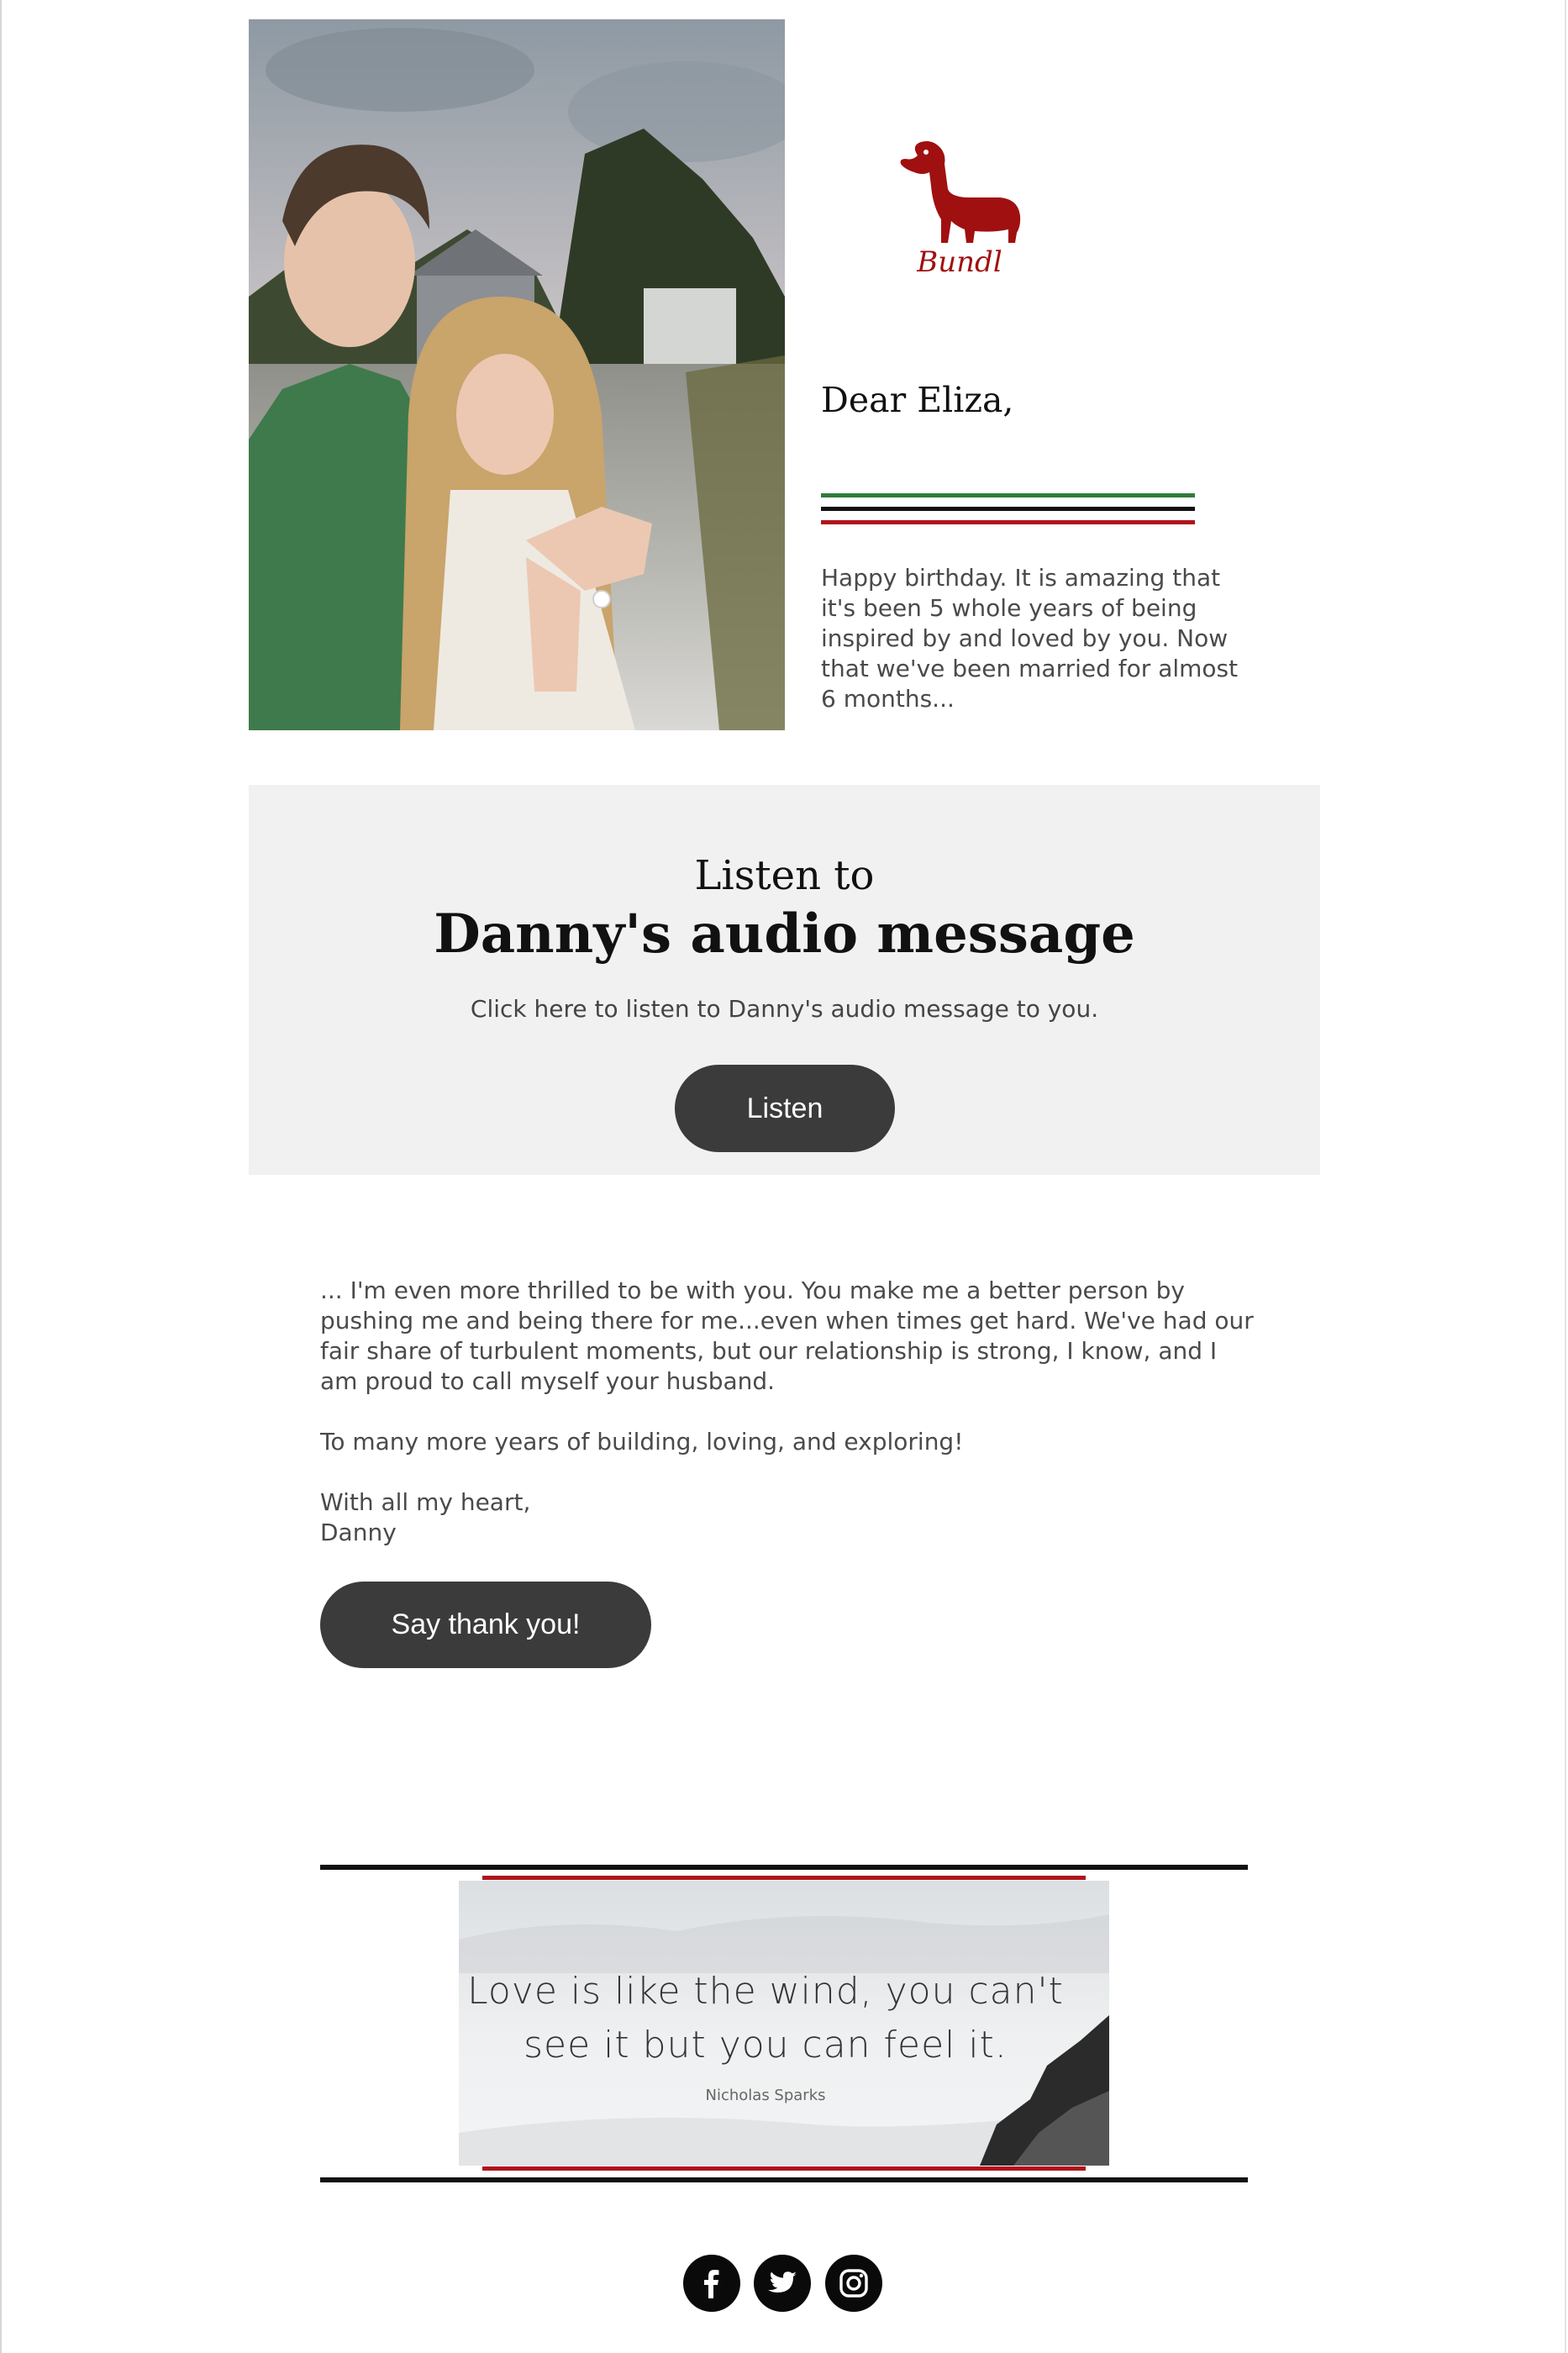  I want to click on logo-text: Bundl, so click(960, 262).